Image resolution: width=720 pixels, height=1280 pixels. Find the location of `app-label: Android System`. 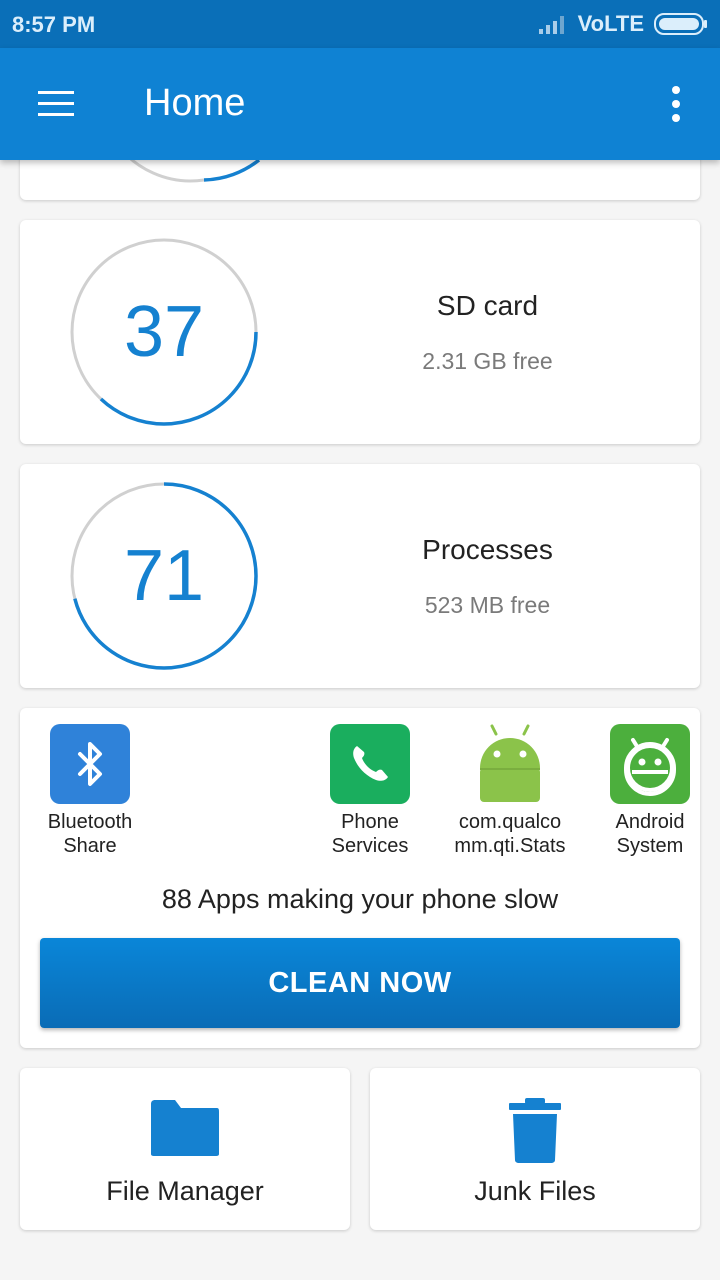

app-label: Android System is located at coordinates (650, 834).